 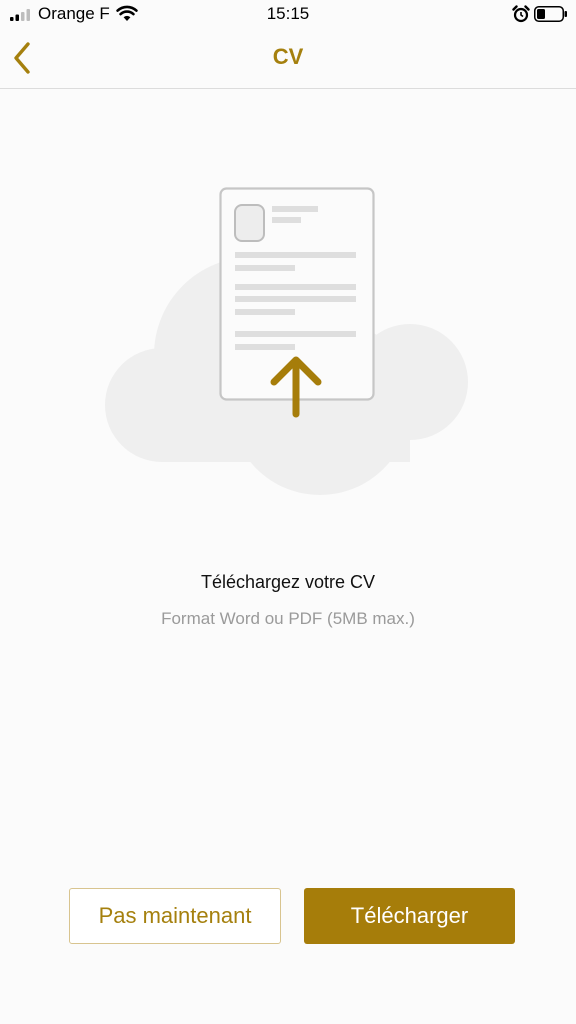 I want to click on format-hint: Format Word ou PDF (5MB max.), so click(x=288, y=618).